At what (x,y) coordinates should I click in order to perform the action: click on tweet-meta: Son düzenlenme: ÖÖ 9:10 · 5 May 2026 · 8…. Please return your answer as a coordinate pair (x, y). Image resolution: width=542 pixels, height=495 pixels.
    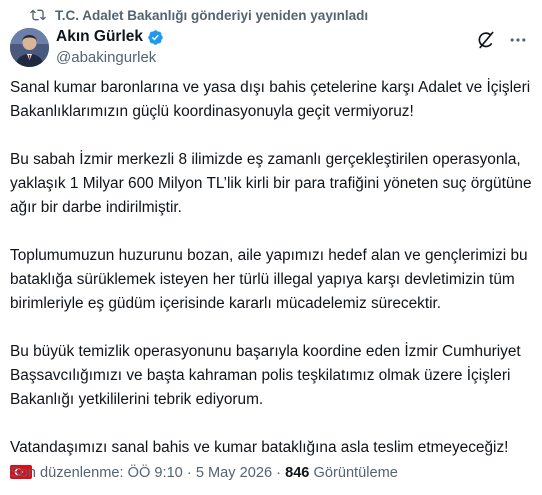
    Looking at the image, I should click on (204, 473).